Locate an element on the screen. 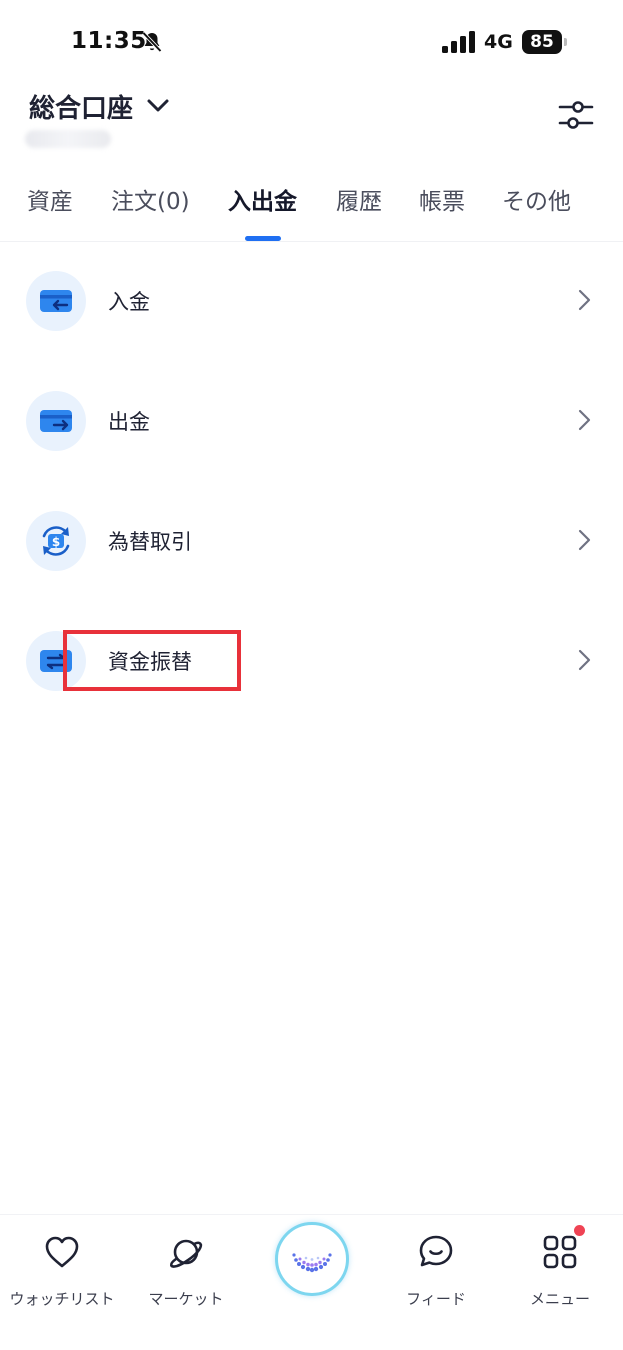 Image resolution: width=623 pixels, height=1350 pixels. nav-feed: フィード is located at coordinates (436, 1273).